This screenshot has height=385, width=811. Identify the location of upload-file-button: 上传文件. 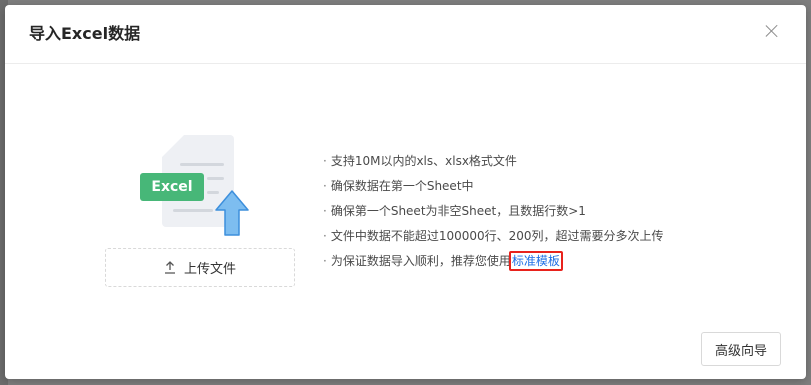
(200, 267).